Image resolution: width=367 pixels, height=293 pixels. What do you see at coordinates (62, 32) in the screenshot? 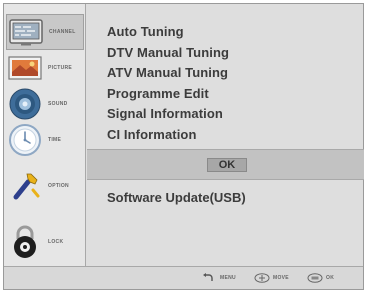
I see `sidebar-item-label: CHANNEL` at bounding box center [62, 32].